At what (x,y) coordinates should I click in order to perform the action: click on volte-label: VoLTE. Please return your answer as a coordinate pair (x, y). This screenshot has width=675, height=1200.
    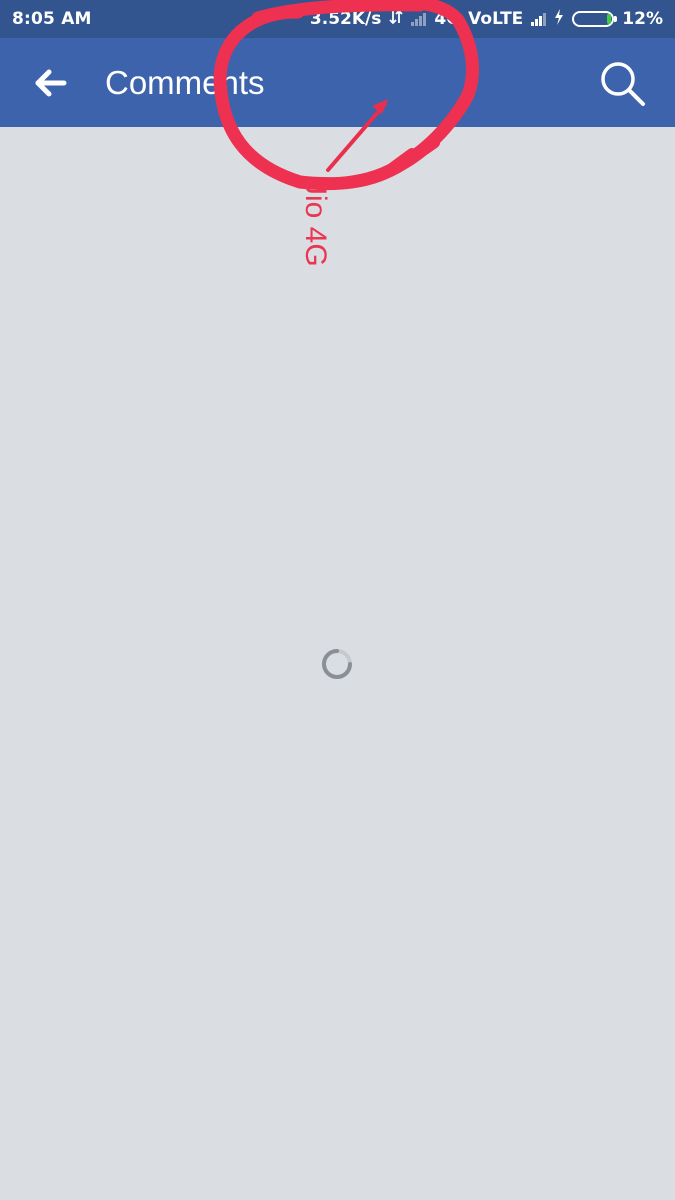
    Looking at the image, I should click on (496, 19).